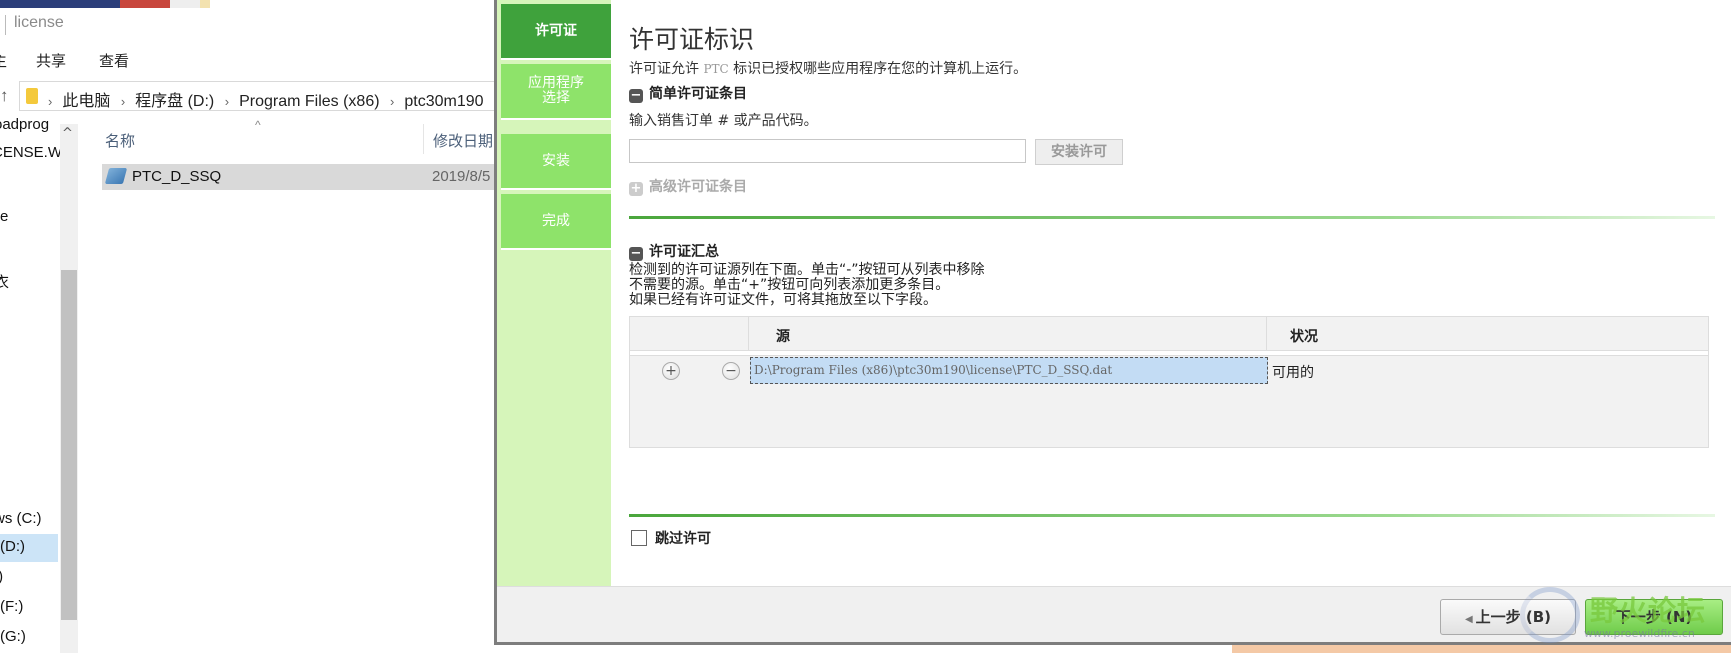  What do you see at coordinates (692, 39) in the screenshot?
I see `page-title: 许可证标识` at bounding box center [692, 39].